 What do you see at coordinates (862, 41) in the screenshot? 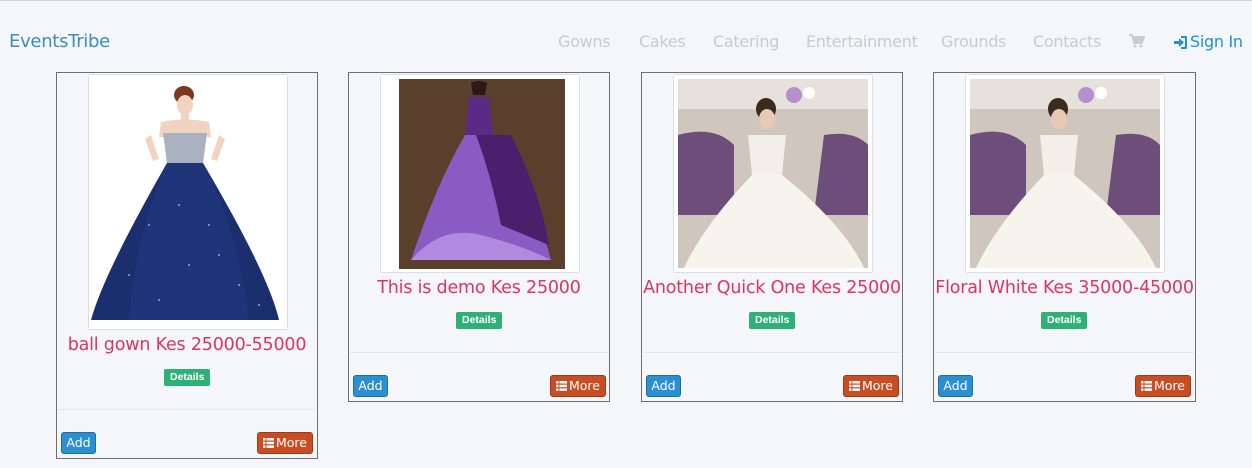
I see `nav-link-entertainment: Entertainment` at bounding box center [862, 41].